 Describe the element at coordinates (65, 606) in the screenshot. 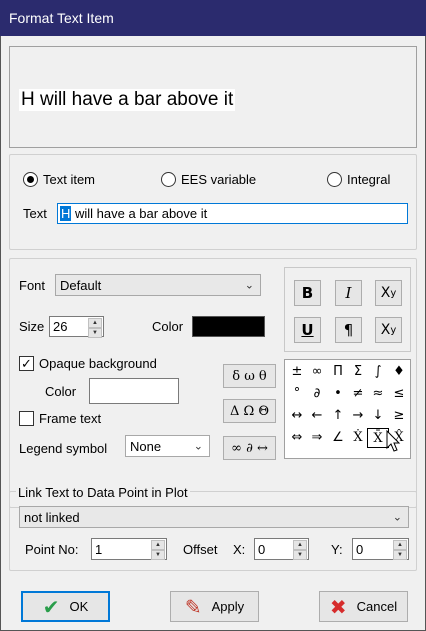

I see `ok-button: ✔ OK` at that location.